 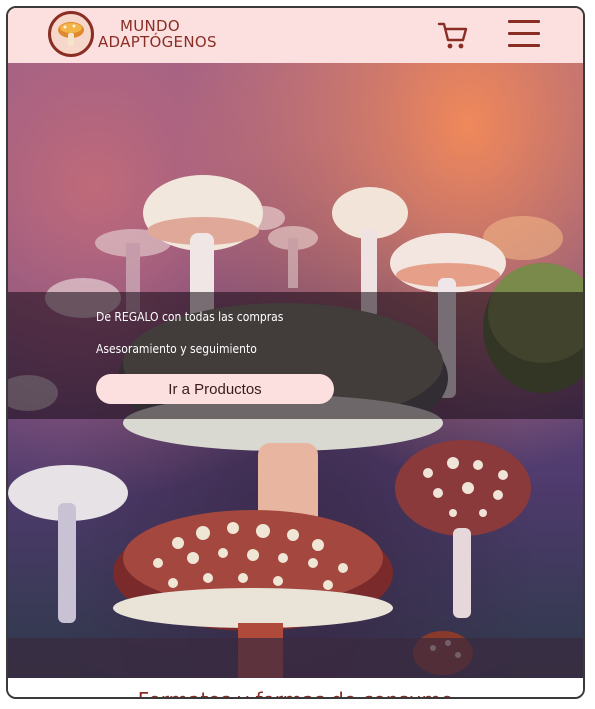 I want to click on site-header: MUNDO ADAPTÓGENOS, so click(x=295, y=35).